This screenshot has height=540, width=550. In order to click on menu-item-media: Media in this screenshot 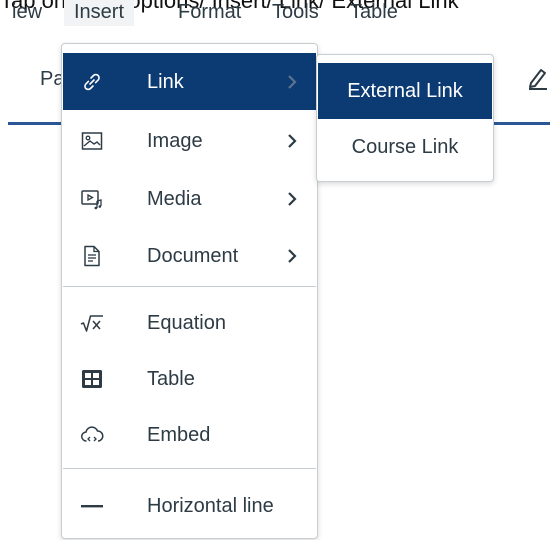, I will do `click(189, 198)`.